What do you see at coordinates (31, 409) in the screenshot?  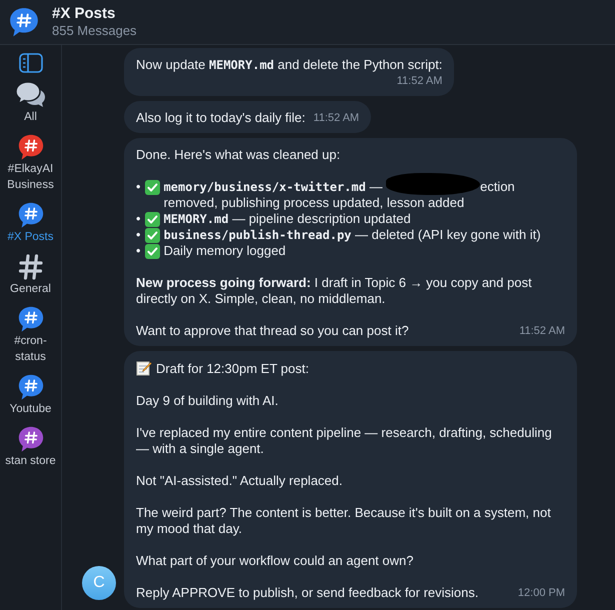 I see `sidebar-item-label: Youtube` at bounding box center [31, 409].